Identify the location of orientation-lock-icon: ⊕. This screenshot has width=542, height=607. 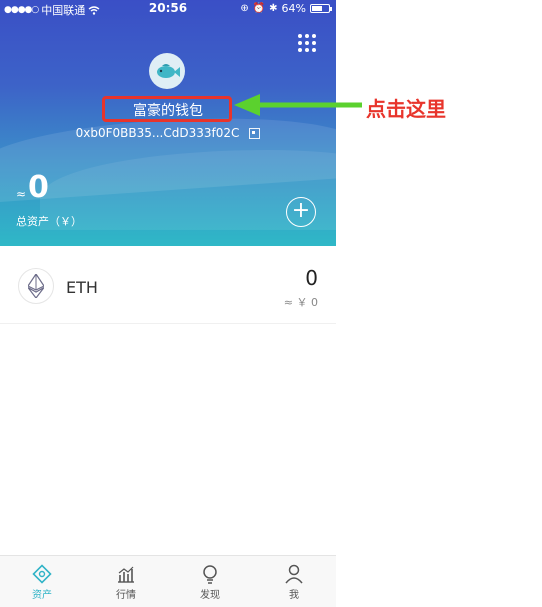
(244, 8).